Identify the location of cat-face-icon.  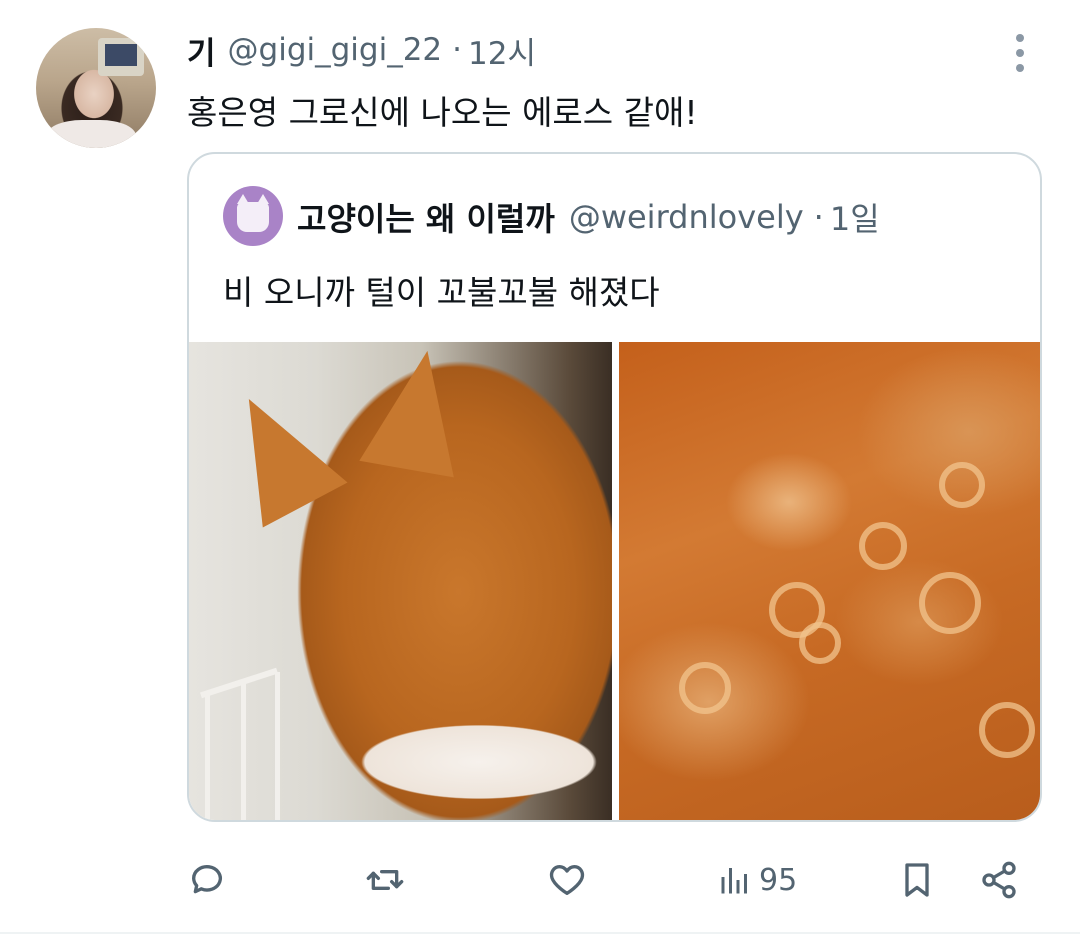
(253, 217).